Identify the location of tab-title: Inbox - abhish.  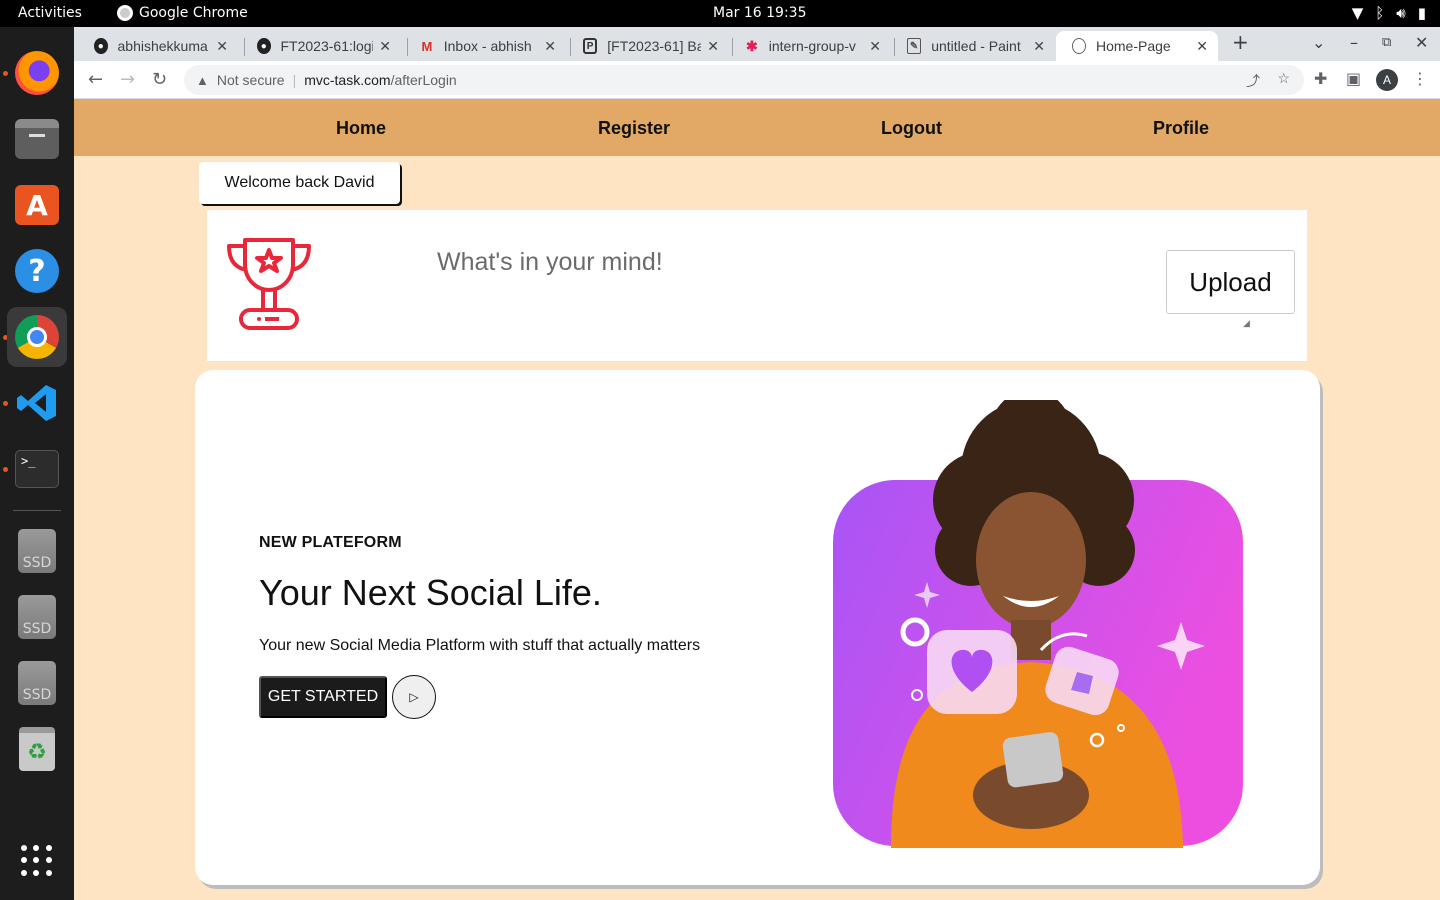
(487, 46).